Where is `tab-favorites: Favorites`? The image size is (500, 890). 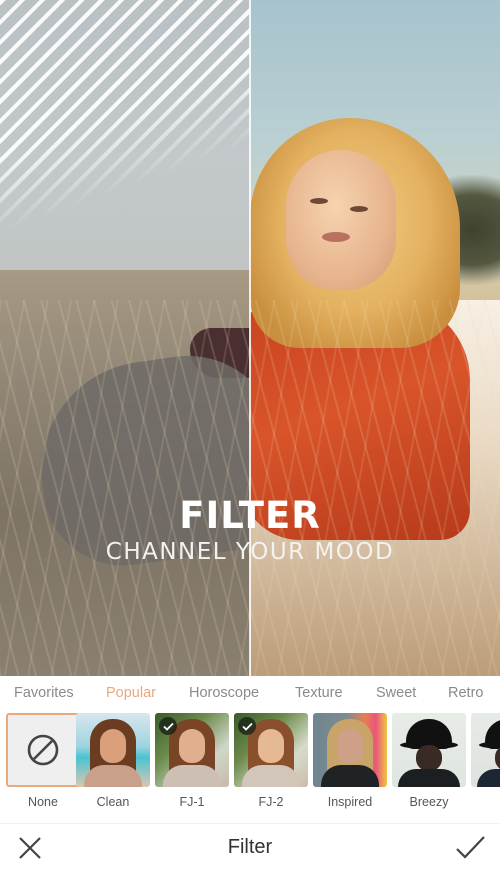 tab-favorites: Favorites is located at coordinates (44, 693).